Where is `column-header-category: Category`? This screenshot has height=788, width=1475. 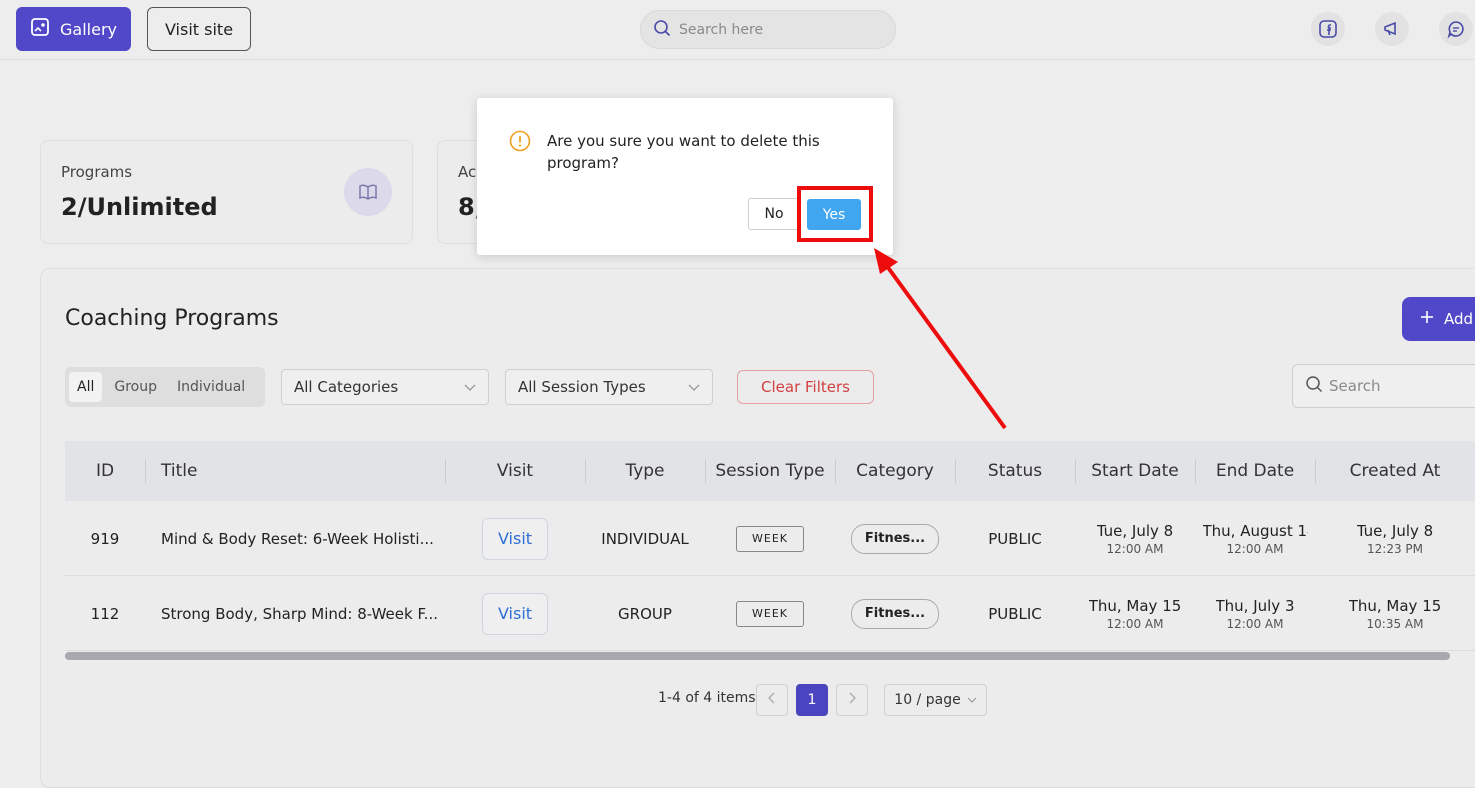 column-header-category: Category is located at coordinates (895, 471).